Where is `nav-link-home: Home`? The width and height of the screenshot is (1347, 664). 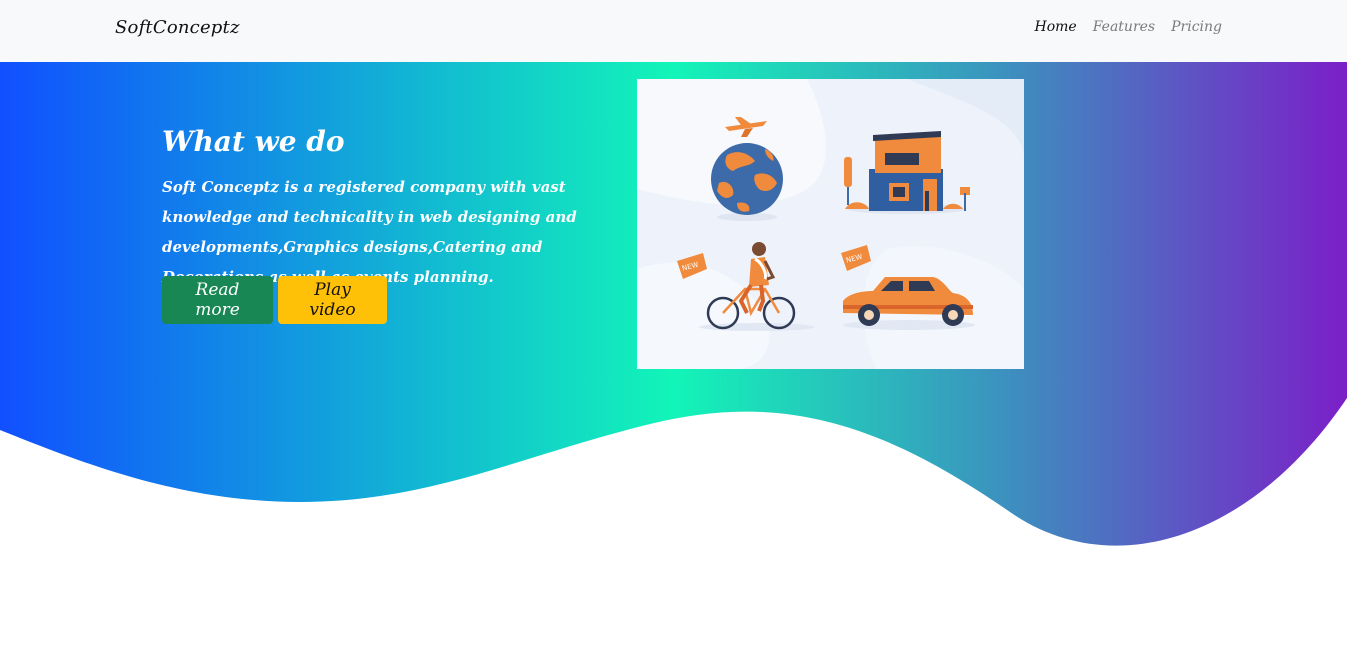 nav-link-home: Home is located at coordinates (1056, 27).